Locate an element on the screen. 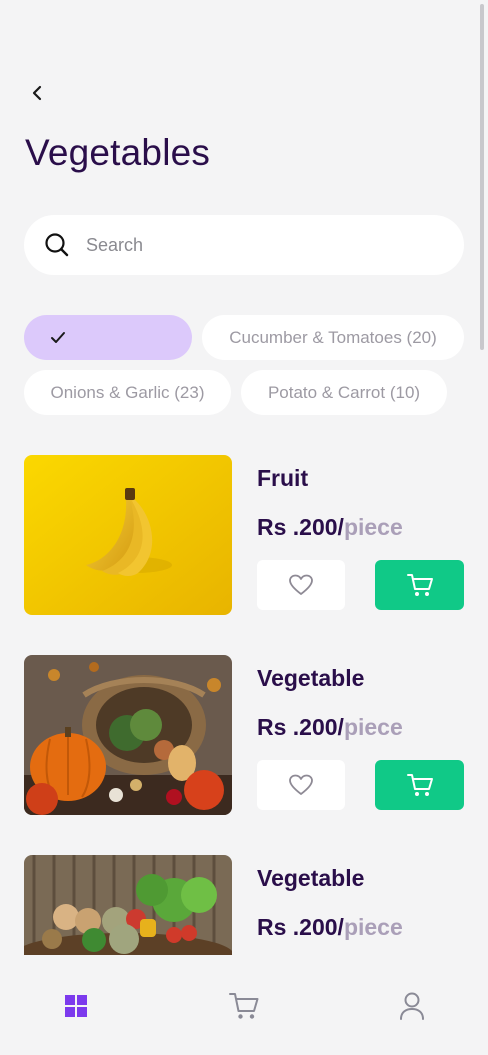  nav-profile is located at coordinates (412, 1006).